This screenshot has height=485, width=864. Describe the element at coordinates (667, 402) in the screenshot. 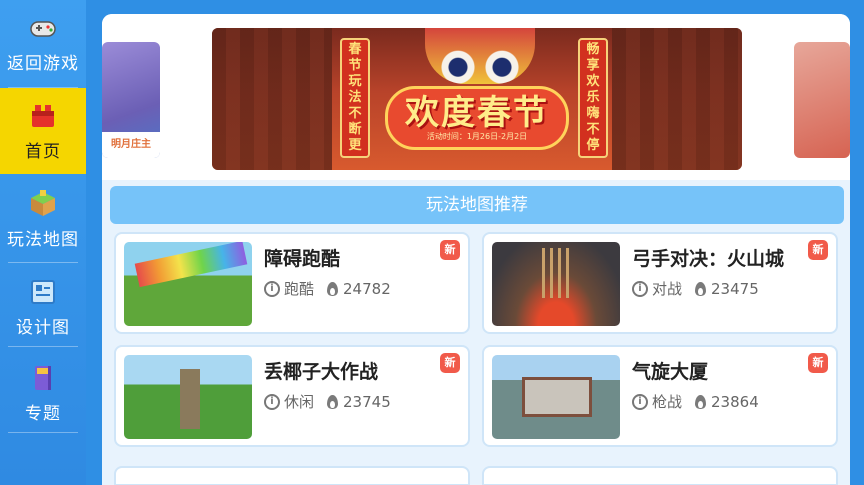

I see `map-category: 枪战` at that location.